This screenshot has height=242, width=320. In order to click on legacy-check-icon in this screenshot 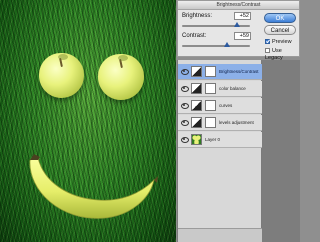, I will do `click(267, 50)`.